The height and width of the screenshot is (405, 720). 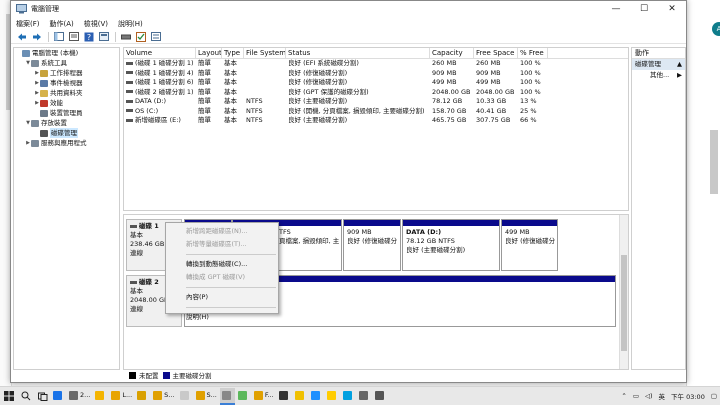 What do you see at coordinates (115, 36) in the screenshot?
I see `toolbar-separator` at bounding box center [115, 36].